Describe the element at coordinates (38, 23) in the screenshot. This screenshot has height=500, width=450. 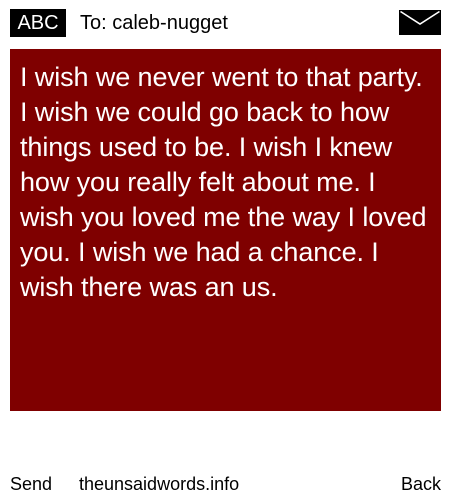
I see `input-mode-indicator: ABC` at that location.